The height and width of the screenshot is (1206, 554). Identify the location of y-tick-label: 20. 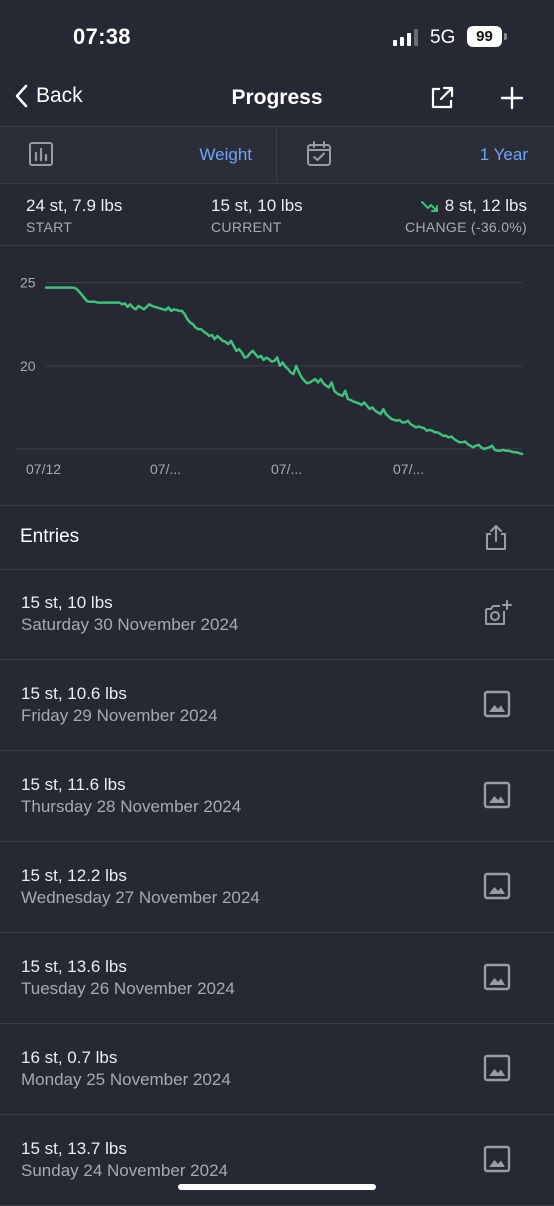
(28, 366).